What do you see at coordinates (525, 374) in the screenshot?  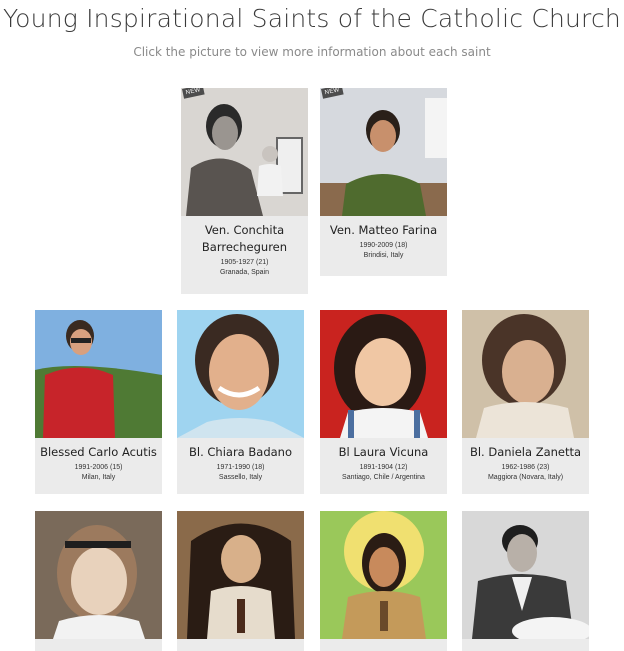 I see `saint-photo-daniela` at bounding box center [525, 374].